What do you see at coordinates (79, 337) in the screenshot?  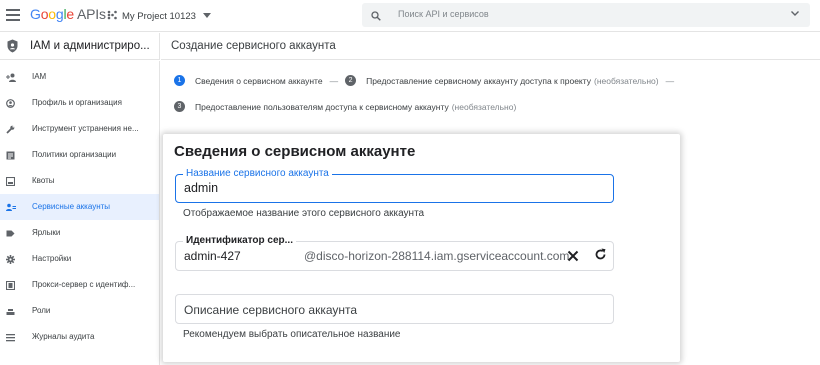 I see `sidebar-item-audit-logs: Журналы аудита` at bounding box center [79, 337].